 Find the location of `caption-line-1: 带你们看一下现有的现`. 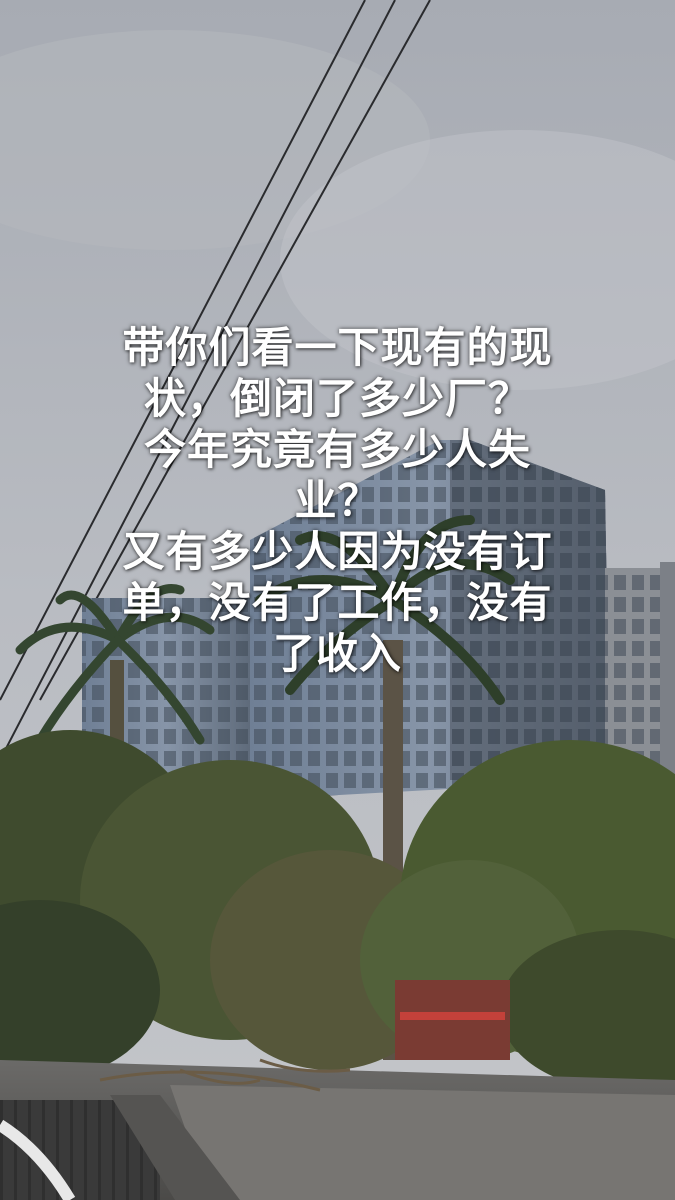

caption-line-1: 带你们看一下现有的现 is located at coordinates (337, 347).